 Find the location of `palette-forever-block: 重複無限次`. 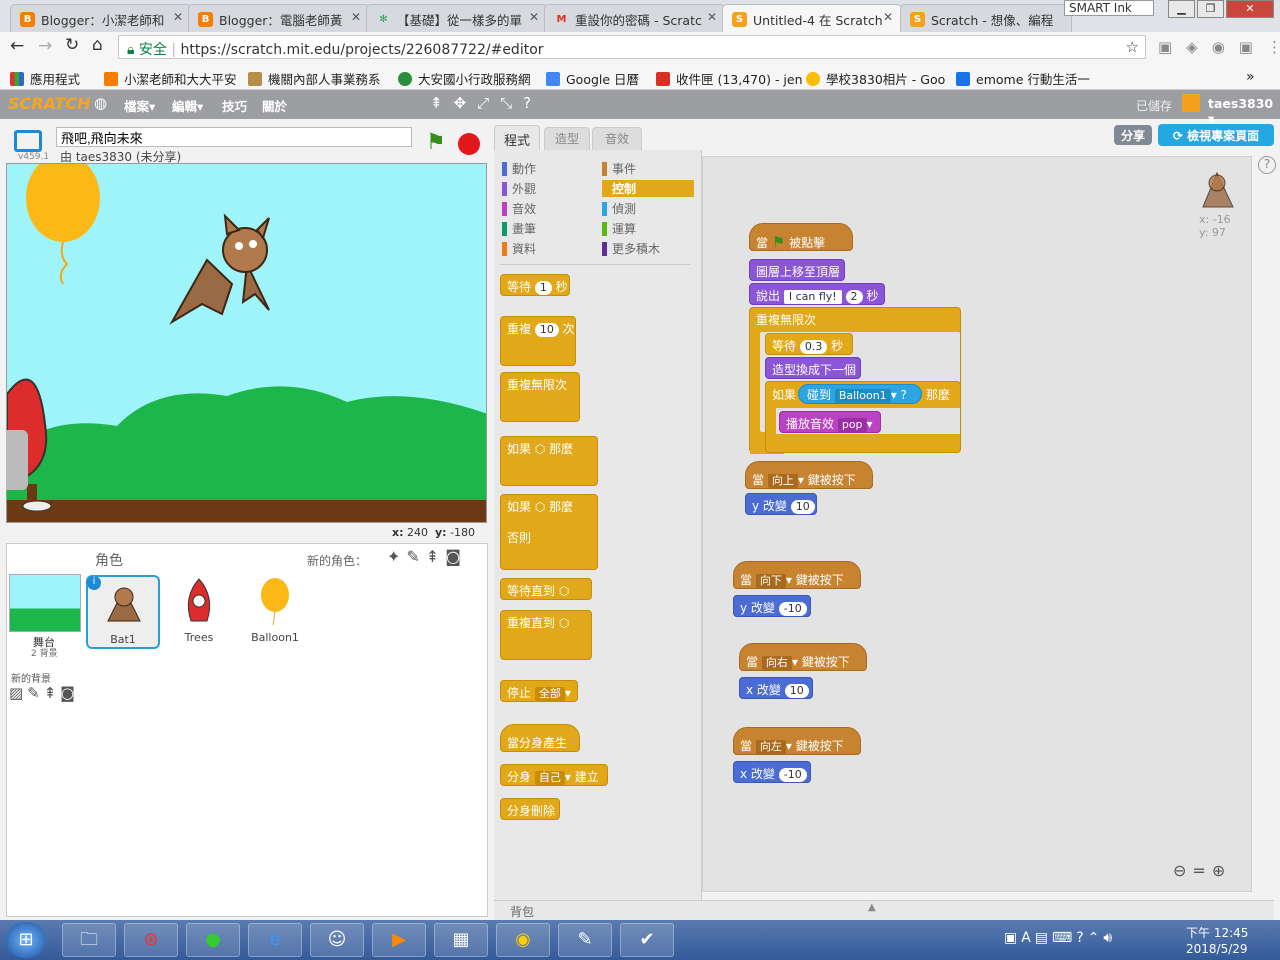

palette-forever-block: 重複無限次 is located at coordinates (540, 397).